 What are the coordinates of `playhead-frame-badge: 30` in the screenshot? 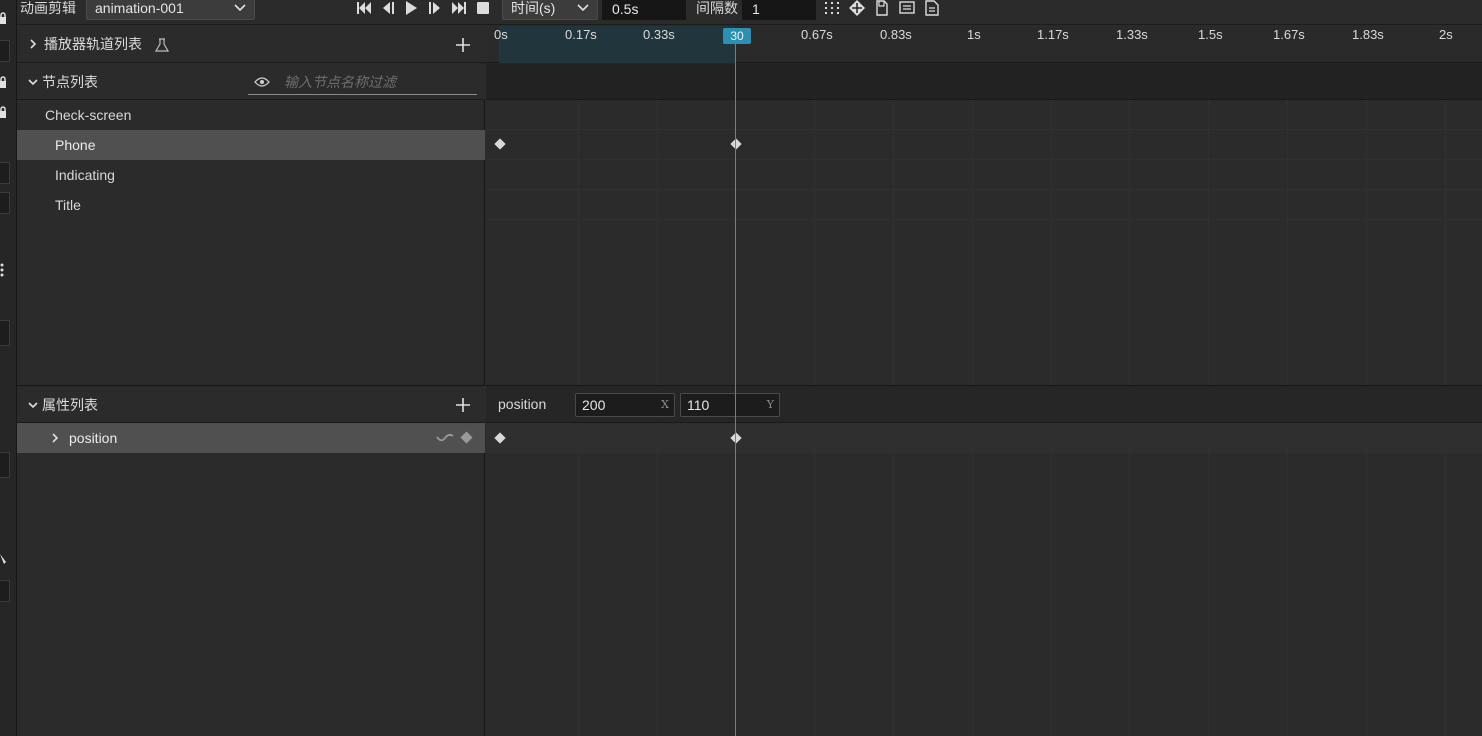 It's located at (737, 36).